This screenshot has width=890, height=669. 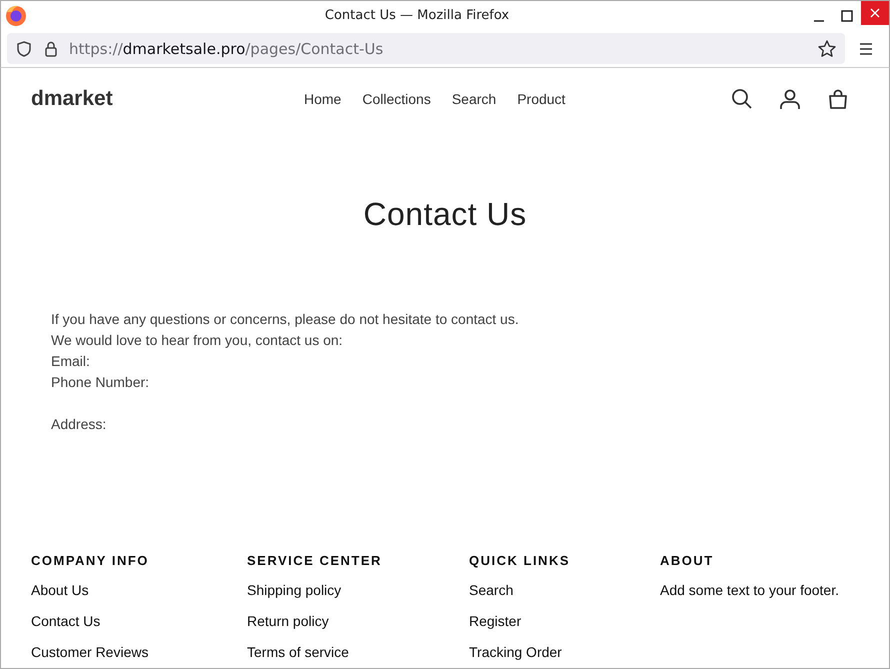 What do you see at coordinates (541, 99) in the screenshot?
I see `nav-link: Product` at bounding box center [541, 99].